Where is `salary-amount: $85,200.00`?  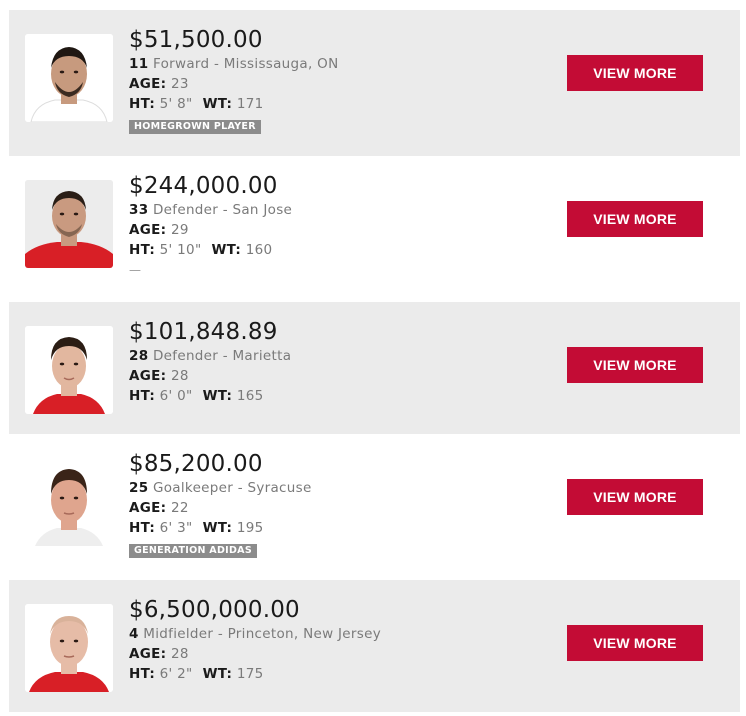
salary-amount: $85,200.00 is located at coordinates (196, 464).